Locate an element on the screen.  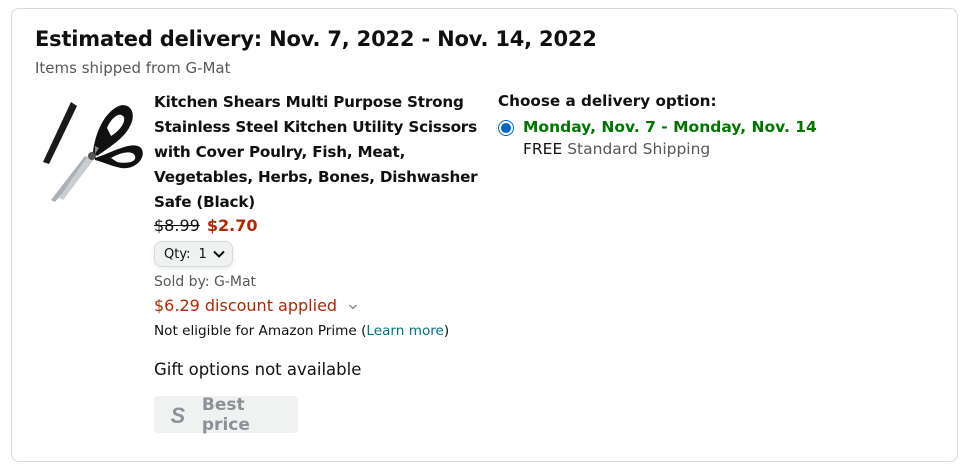
quantity-label: Qty: is located at coordinates (177, 254).